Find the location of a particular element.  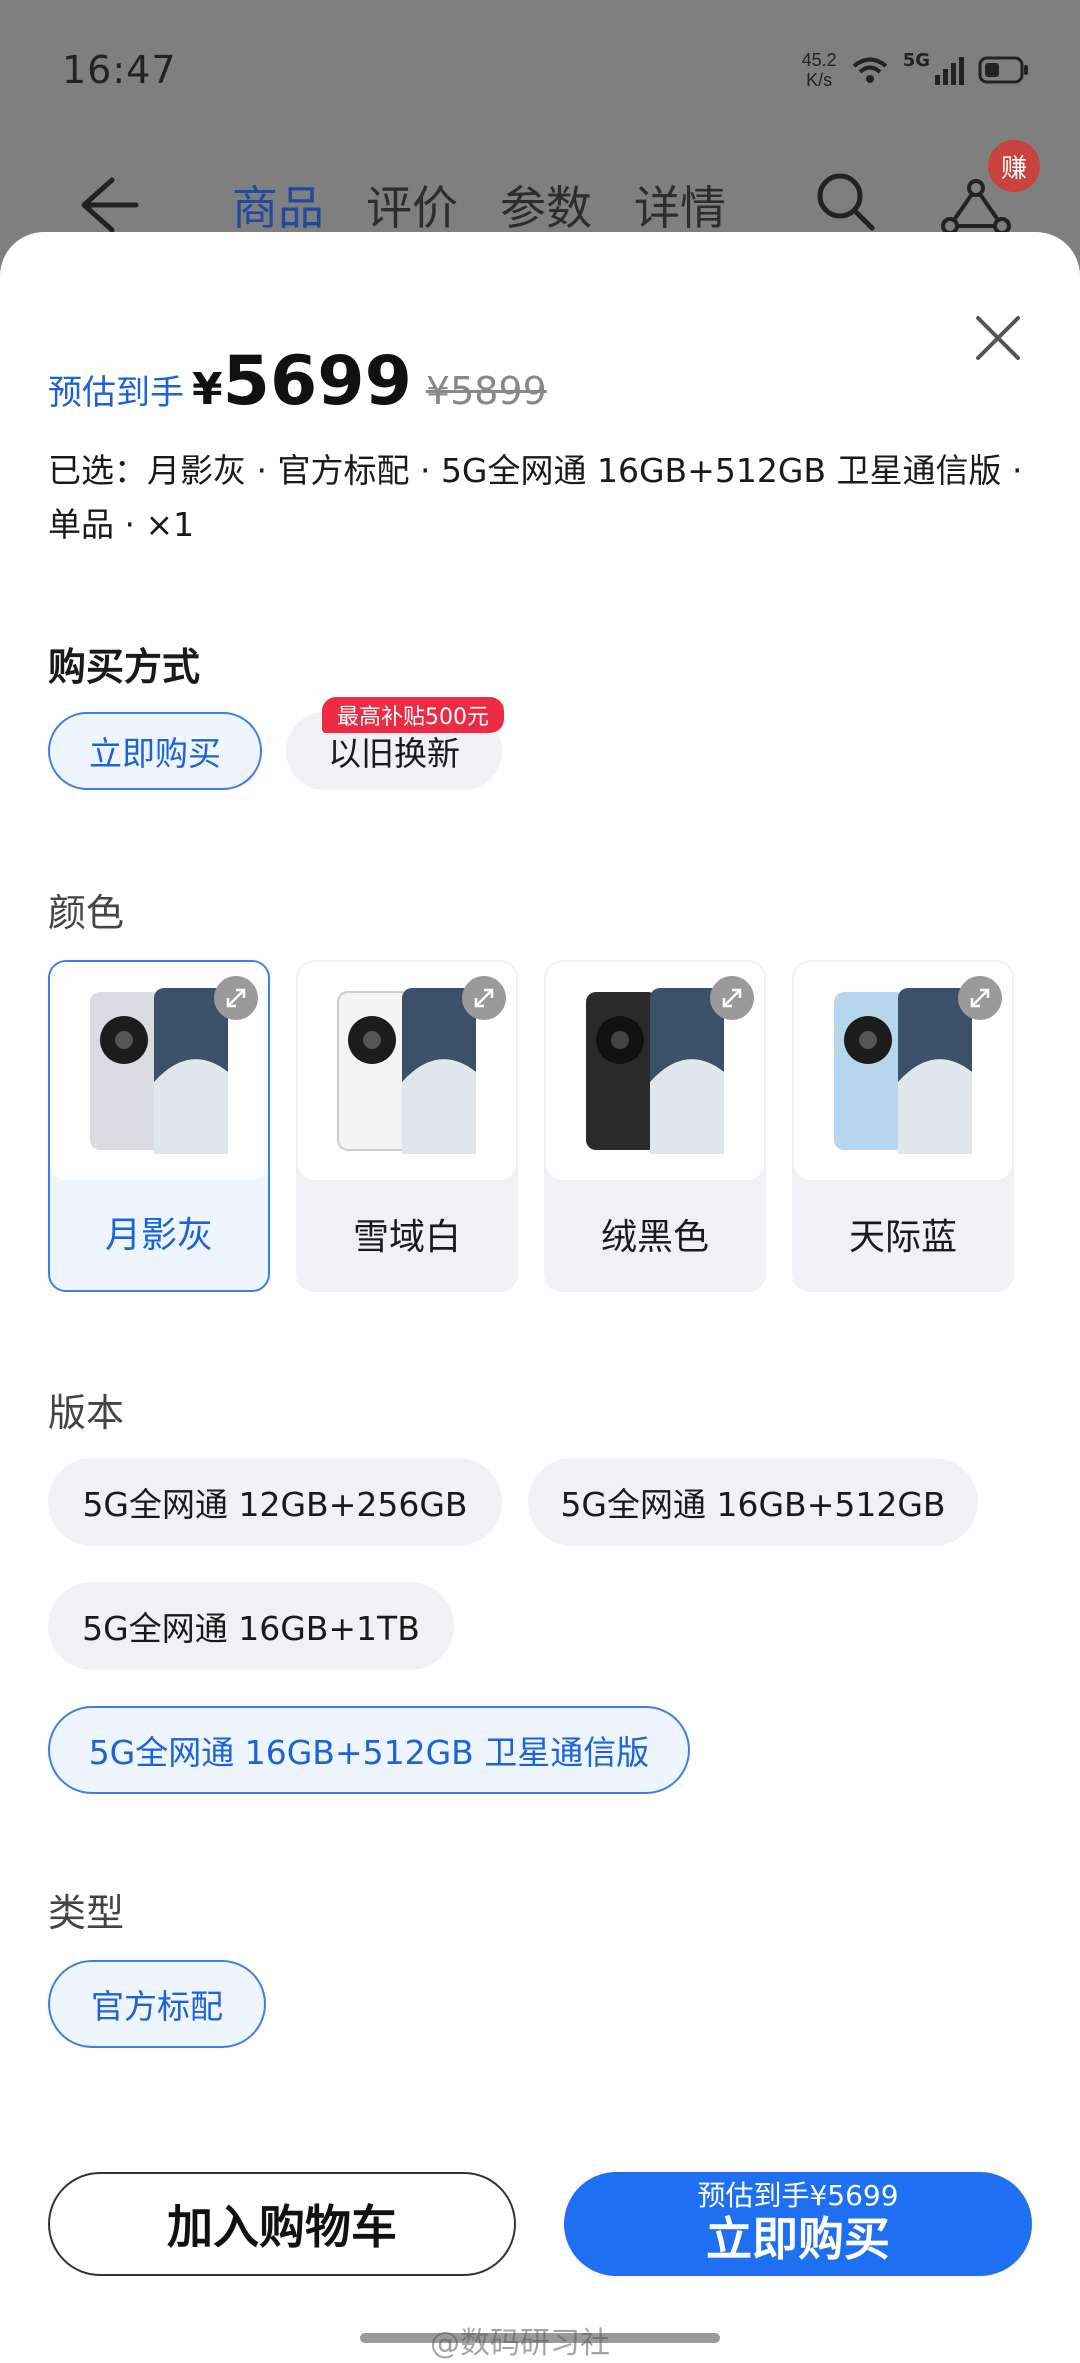

version-option-16-1tb: 5G全网通 16GB+1TB is located at coordinates (251, 1626).